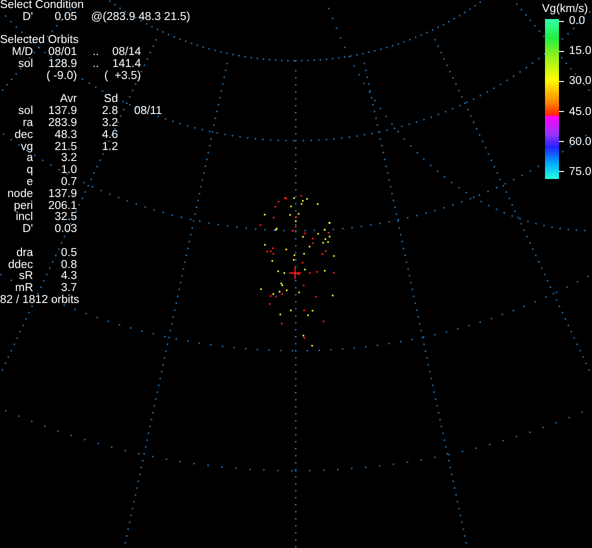 This screenshot has height=548, width=592. What do you see at coordinates (65, 230) in the screenshot?
I see `stat-average: 0.03` at bounding box center [65, 230].